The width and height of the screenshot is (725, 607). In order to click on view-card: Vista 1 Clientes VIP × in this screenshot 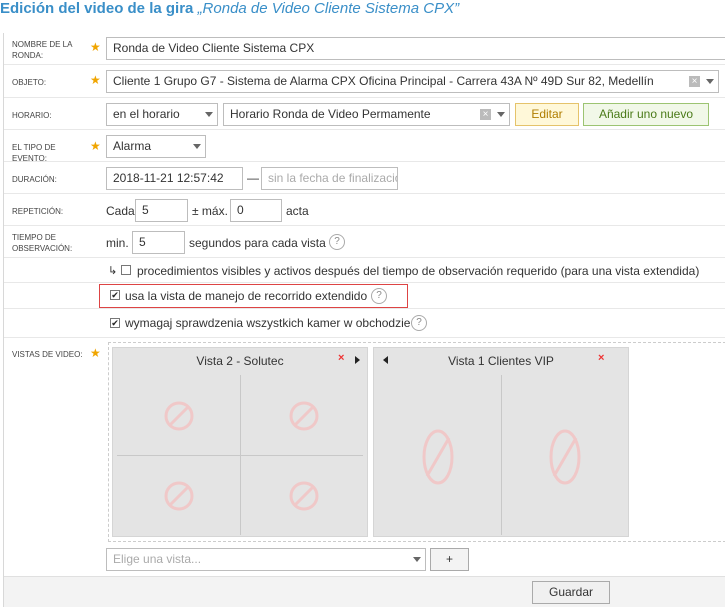, I will do `click(501, 442)`.